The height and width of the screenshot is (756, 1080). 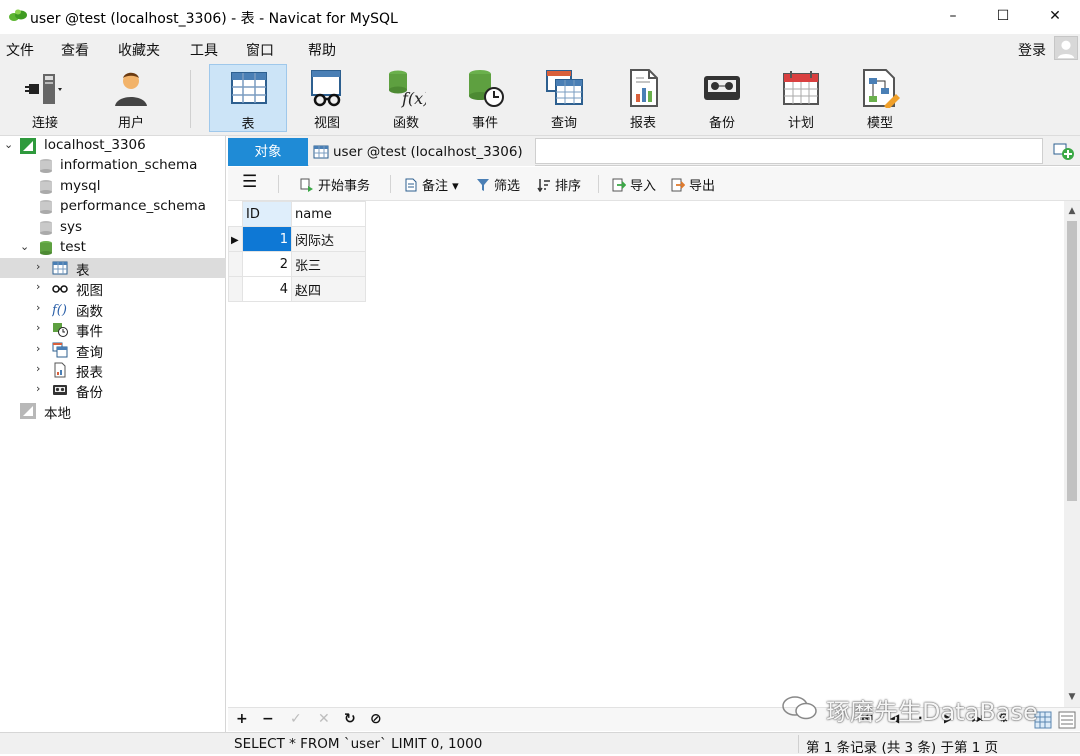 What do you see at coordinates (507, 186) in the screenshot?
I see `filter-label: 筛选` at bounding box center [507, 186].